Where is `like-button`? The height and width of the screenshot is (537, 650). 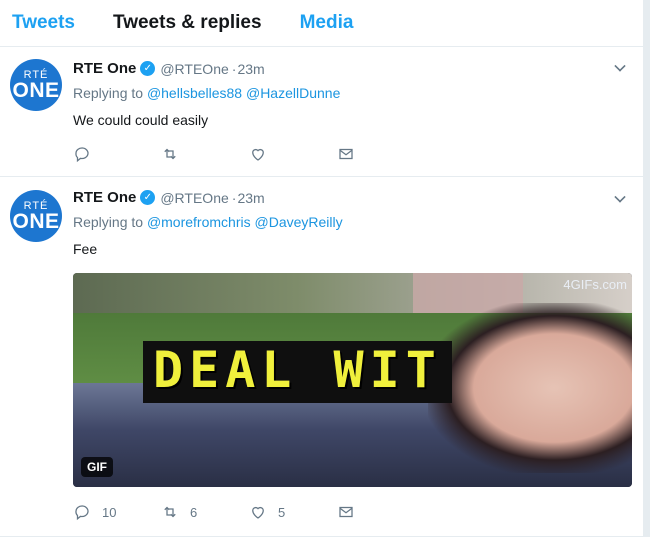
like-button is located at coordinates (293, 154).